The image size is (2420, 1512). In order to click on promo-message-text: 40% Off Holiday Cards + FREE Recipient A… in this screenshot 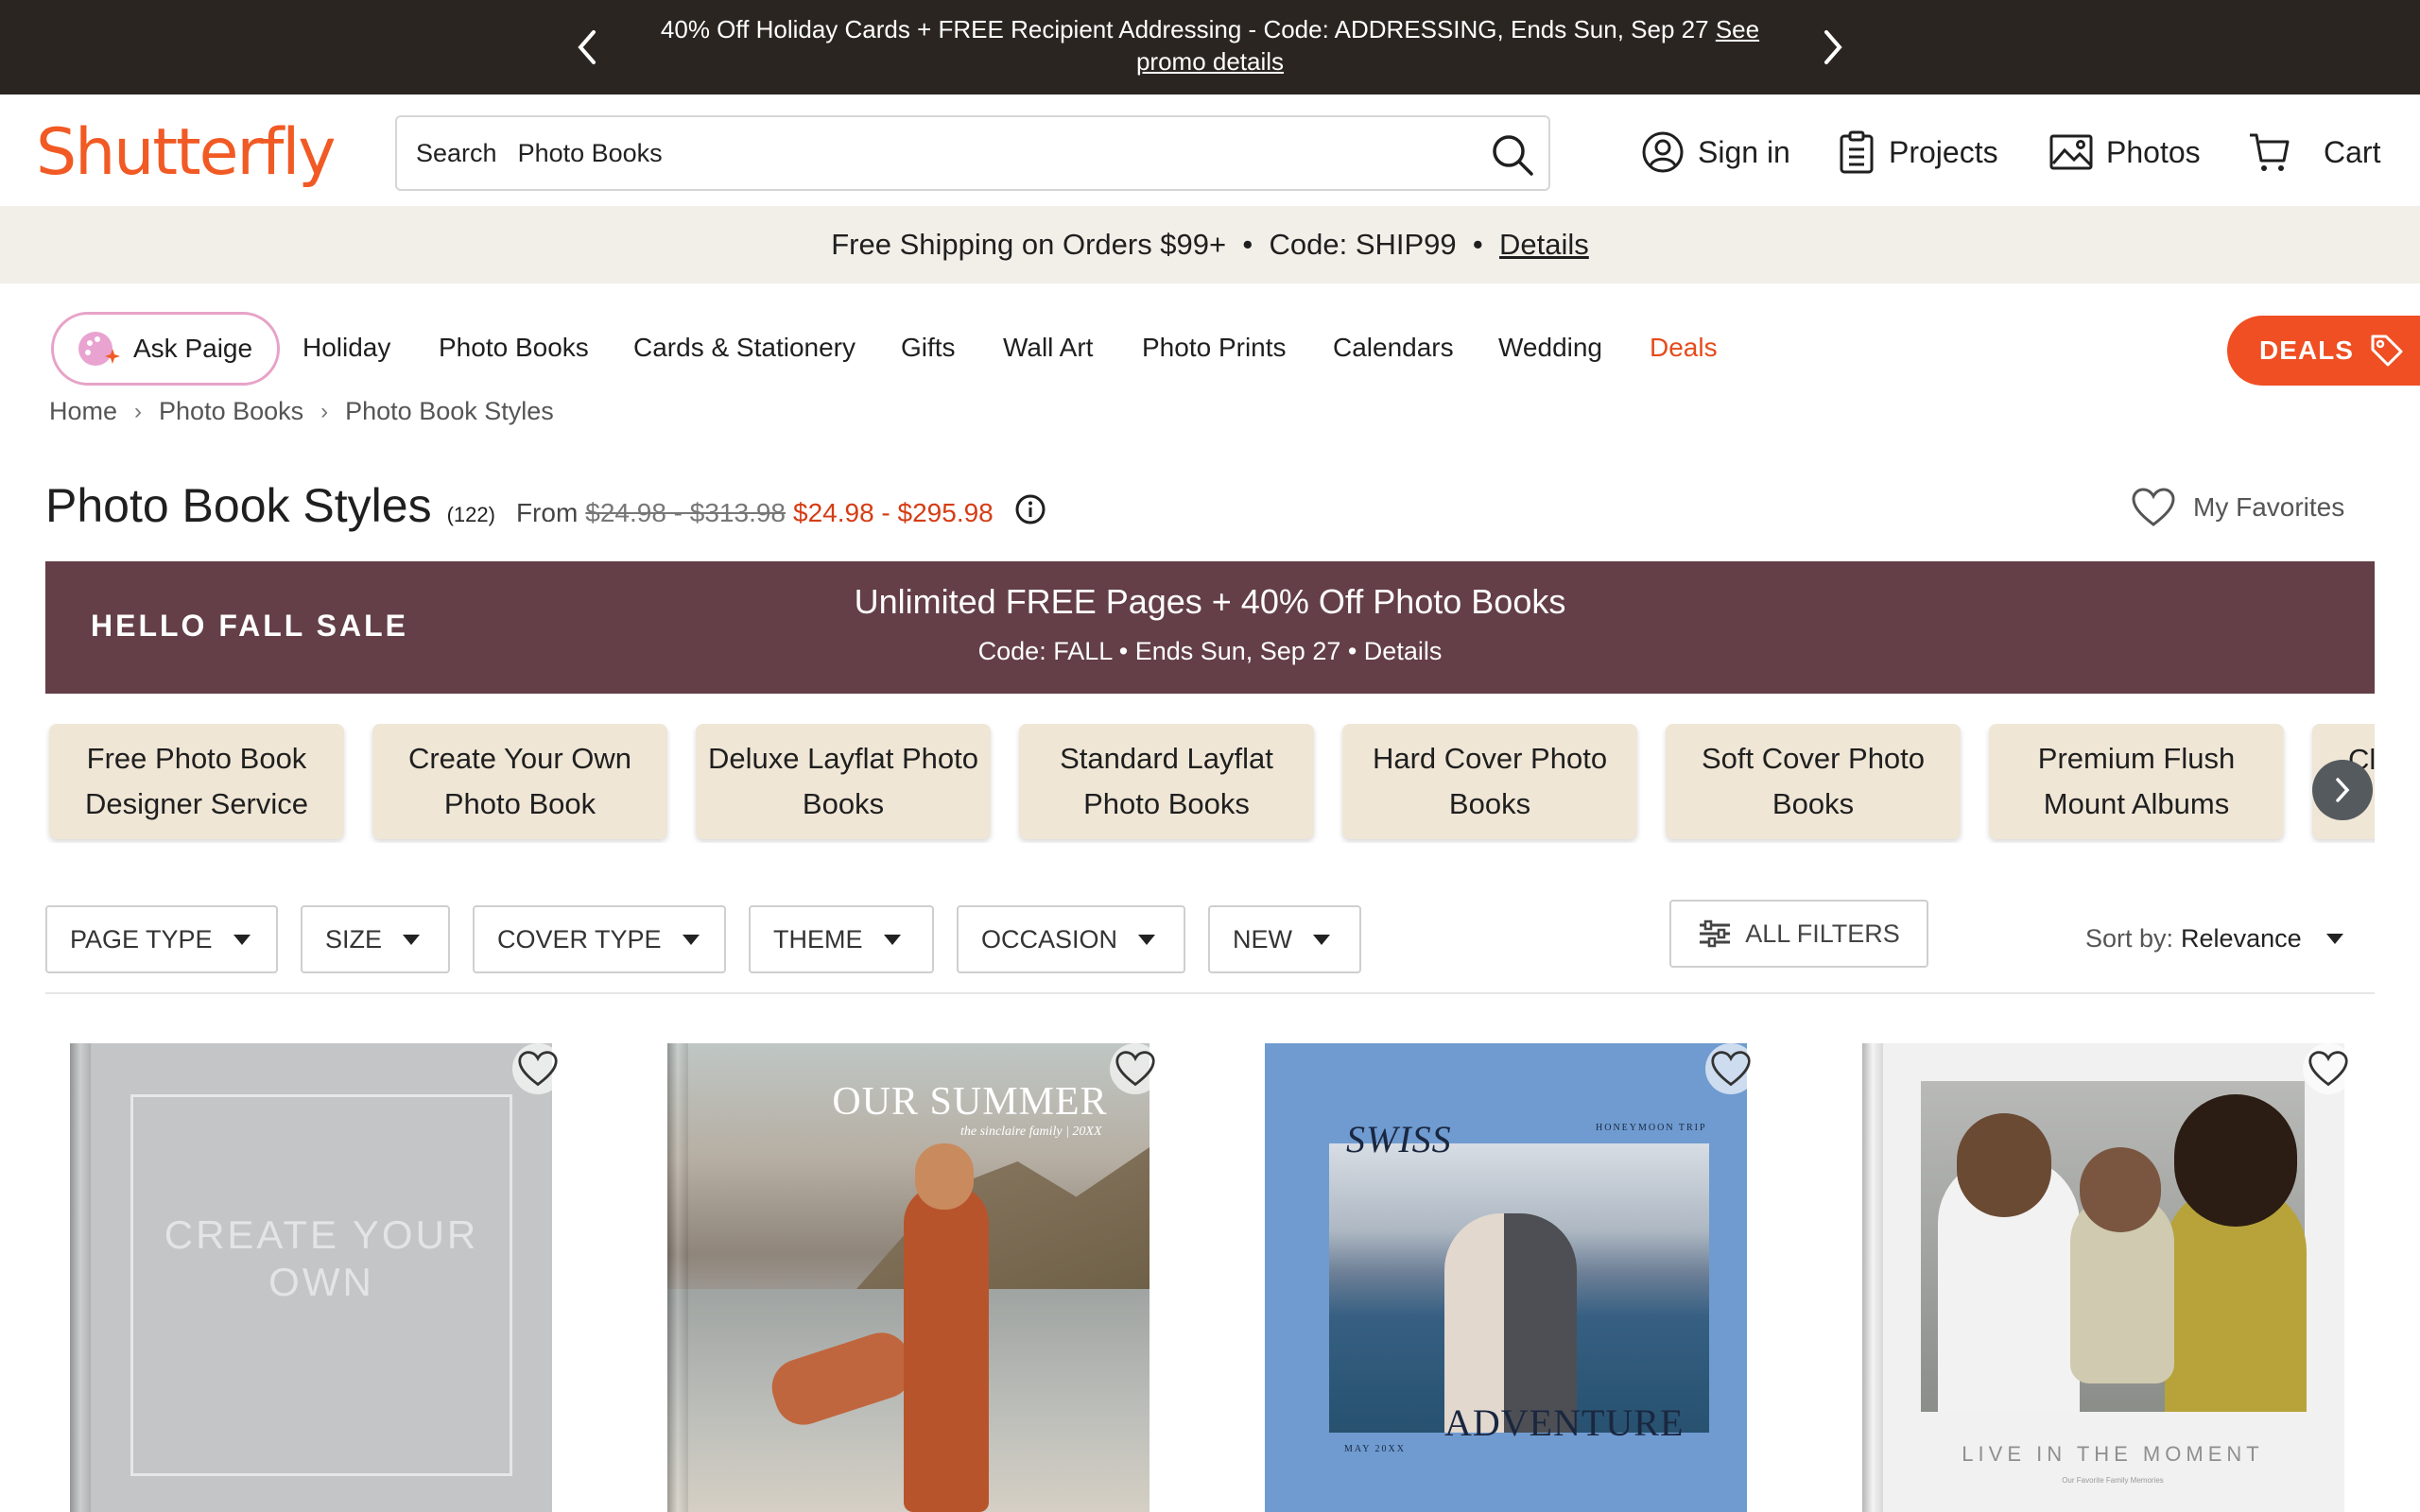, I will do `click(1184, 29)`.